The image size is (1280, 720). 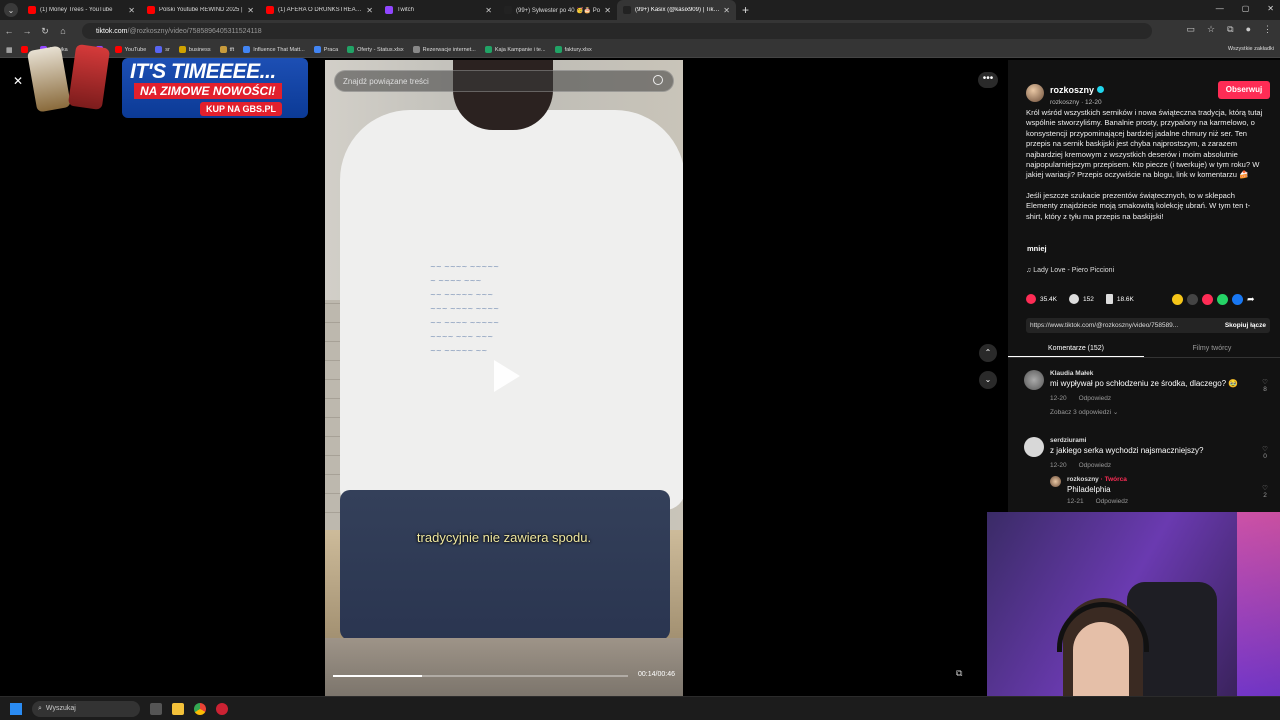 What do you see at coordinates (438, 10) in the screenshot?
I see `browser-tab: Twitch ✕` at bounding box center [438, 10].